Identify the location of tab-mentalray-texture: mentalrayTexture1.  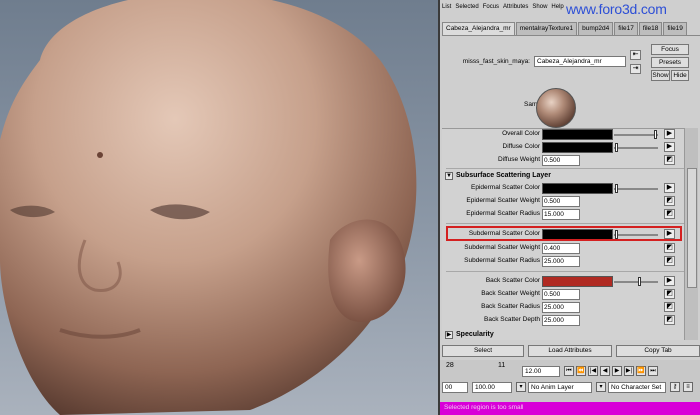
(546, 28).